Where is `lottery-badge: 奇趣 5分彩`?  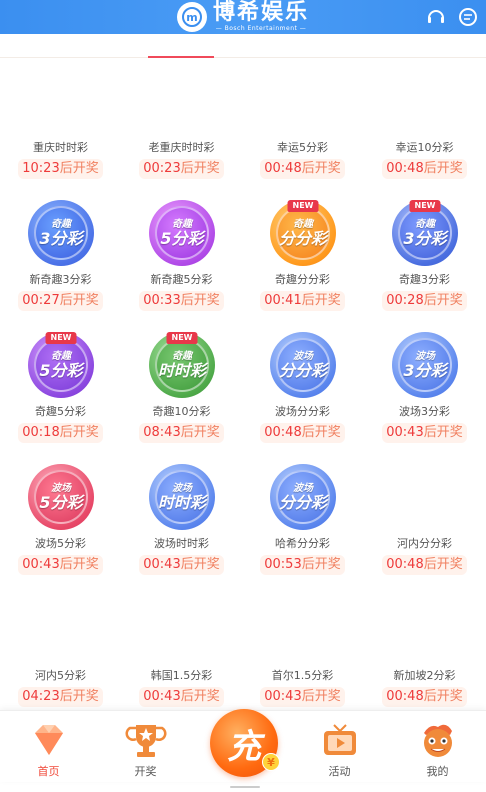
lottery-badge: 奇趣 5分彩 is located at coordinates (182, 233).